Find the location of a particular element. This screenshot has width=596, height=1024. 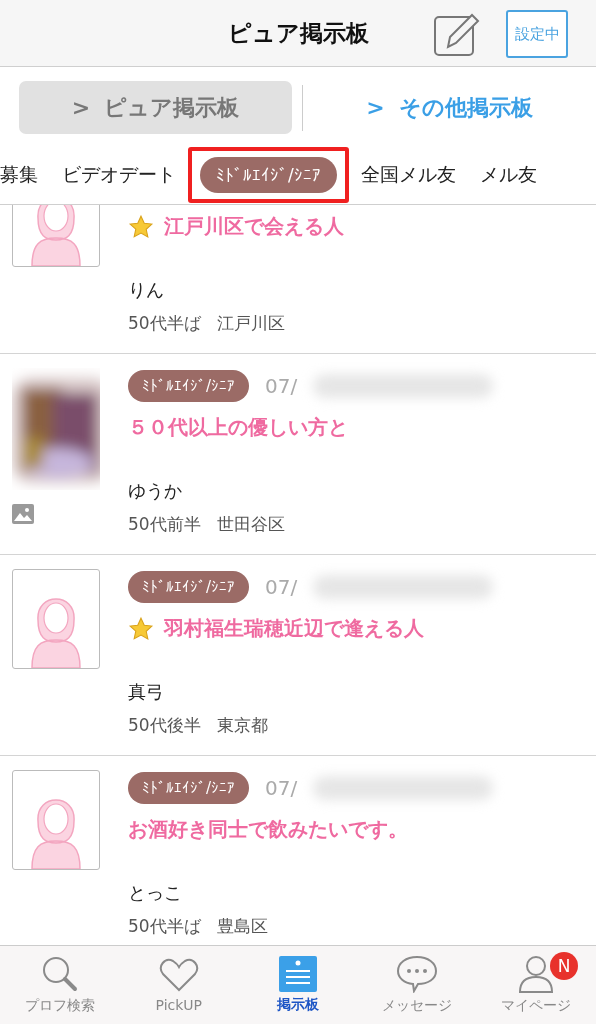

post-title: 江戸川区で会える人 is located at coordinates (254, 226).